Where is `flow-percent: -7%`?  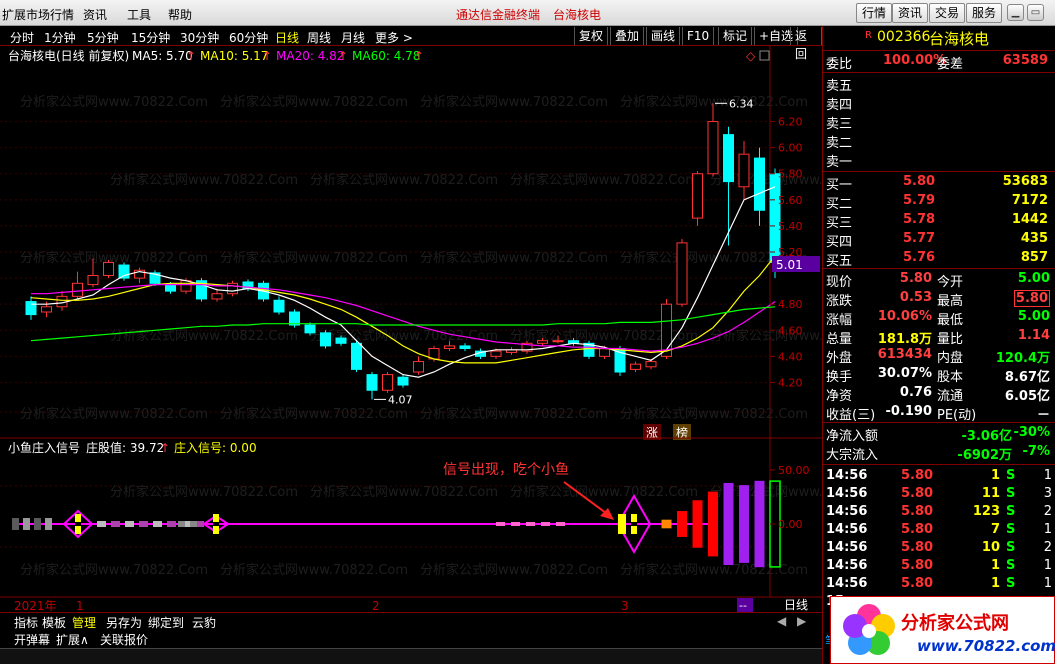 flow-percent: -7% is located at coordinates (1036, 451).